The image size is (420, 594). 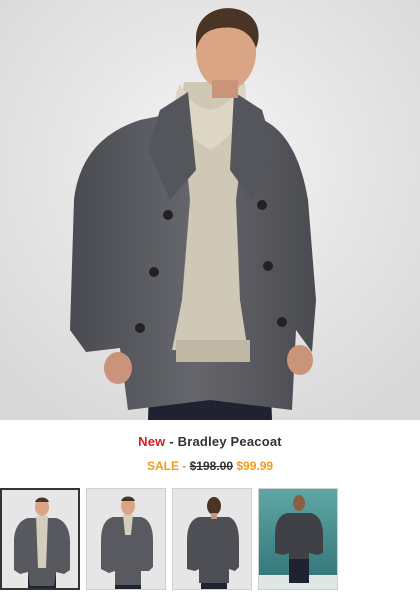 I want to click on original-price: $198.00, so click(x=211, y=466).